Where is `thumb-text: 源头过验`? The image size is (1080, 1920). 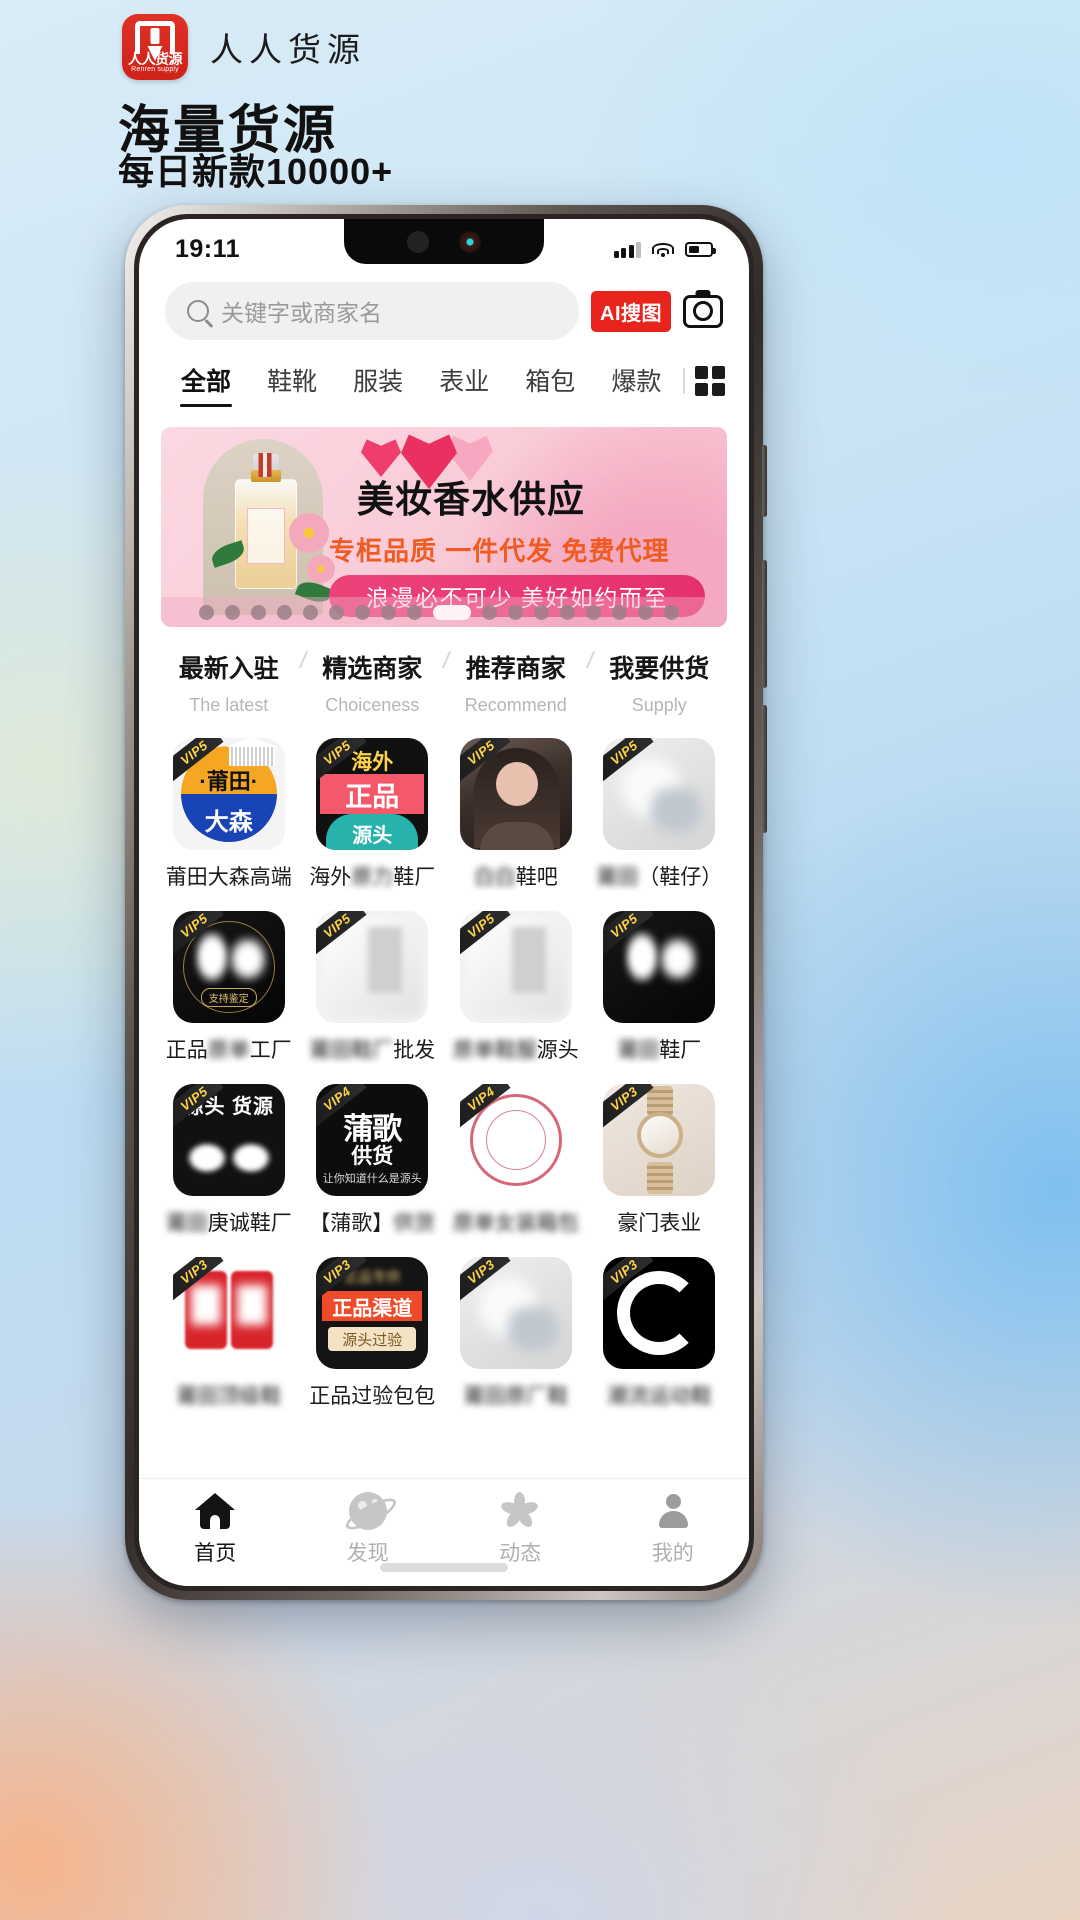 thumb-text: 源头过验 is located at coordinates (372, 1339).